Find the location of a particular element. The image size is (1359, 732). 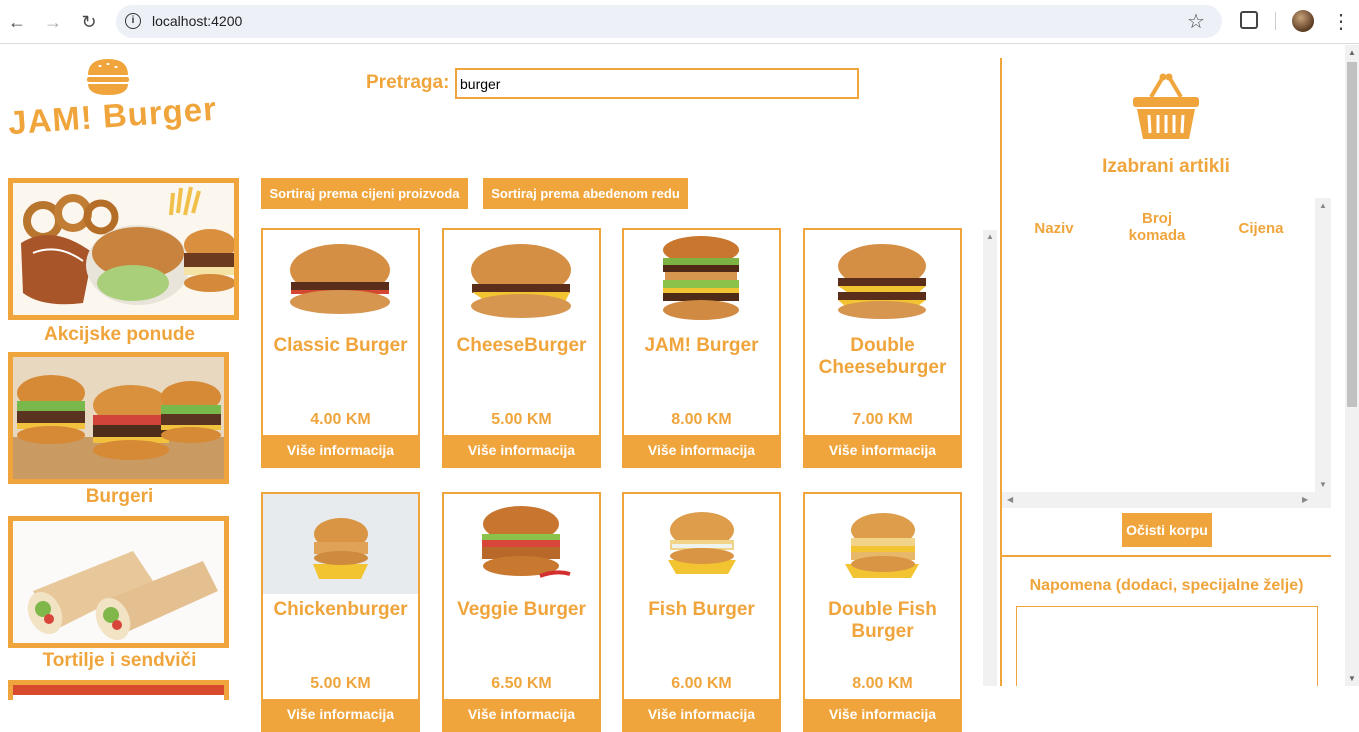

product-name: Veggie Burger is located at coordinates (521, 609).